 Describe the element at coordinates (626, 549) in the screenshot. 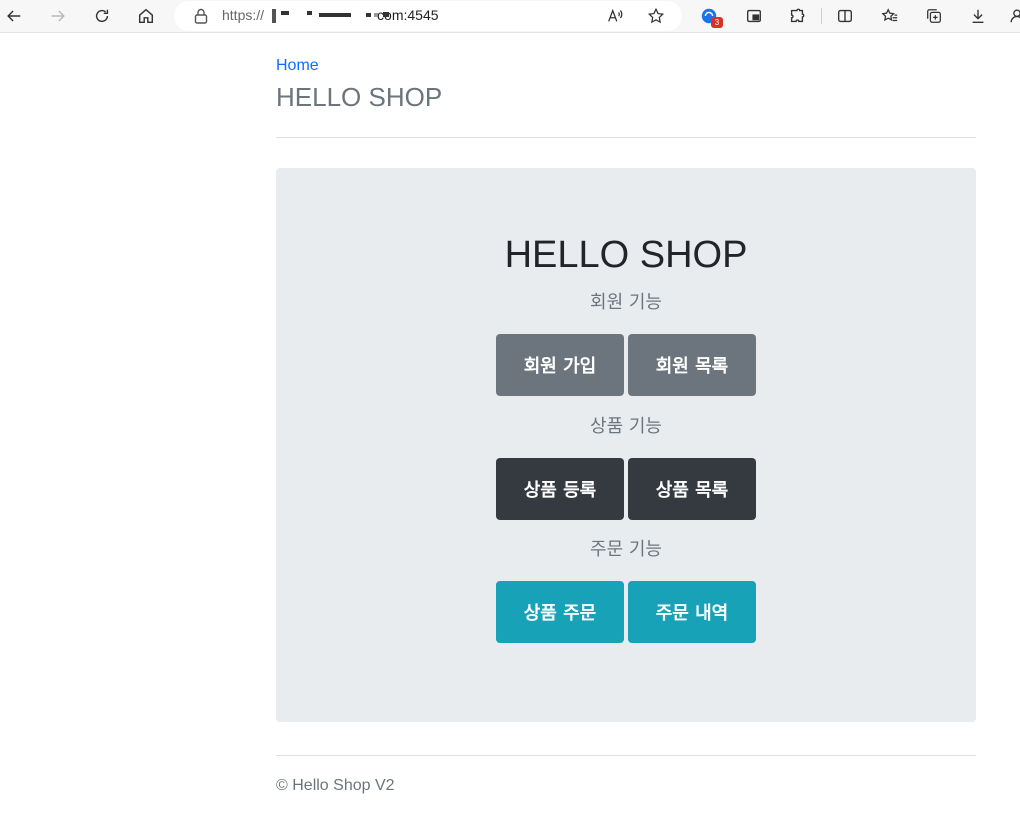

I see `order-section-label: 주문 기능` at that location.